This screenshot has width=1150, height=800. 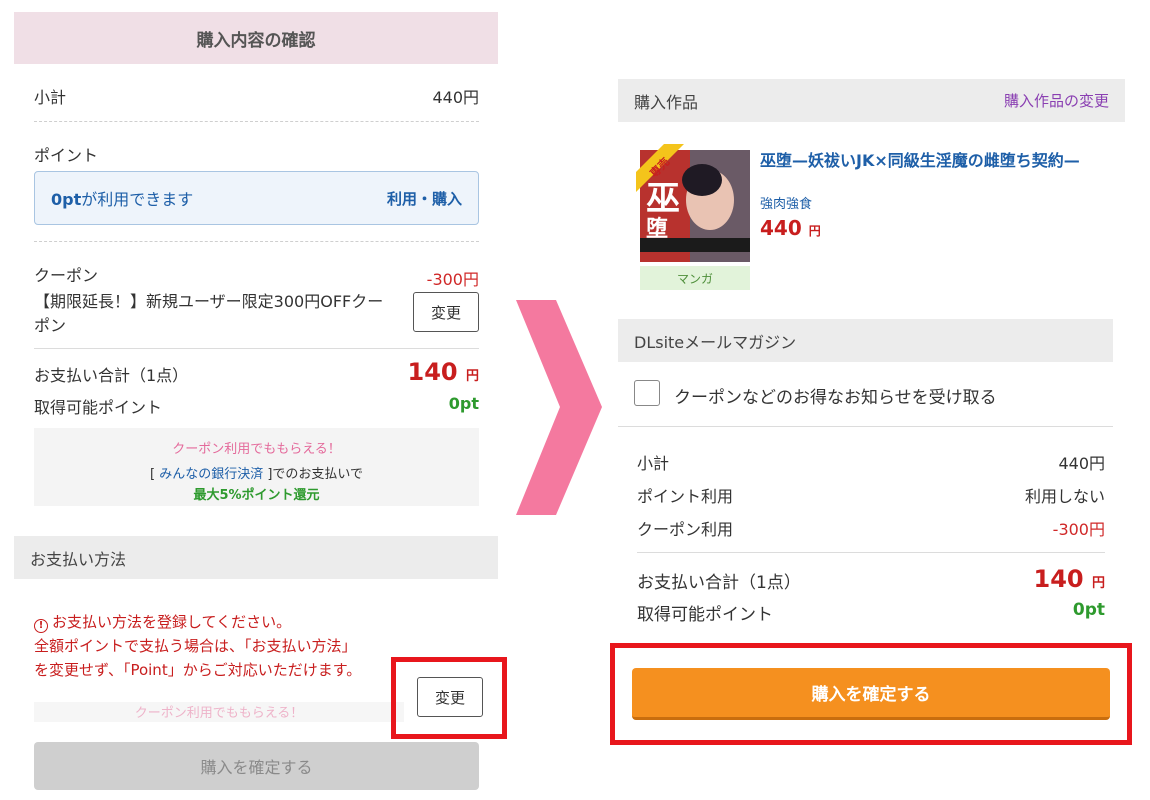 I want to click on earn-points-value: 0pt, so click(x=463, y=403).